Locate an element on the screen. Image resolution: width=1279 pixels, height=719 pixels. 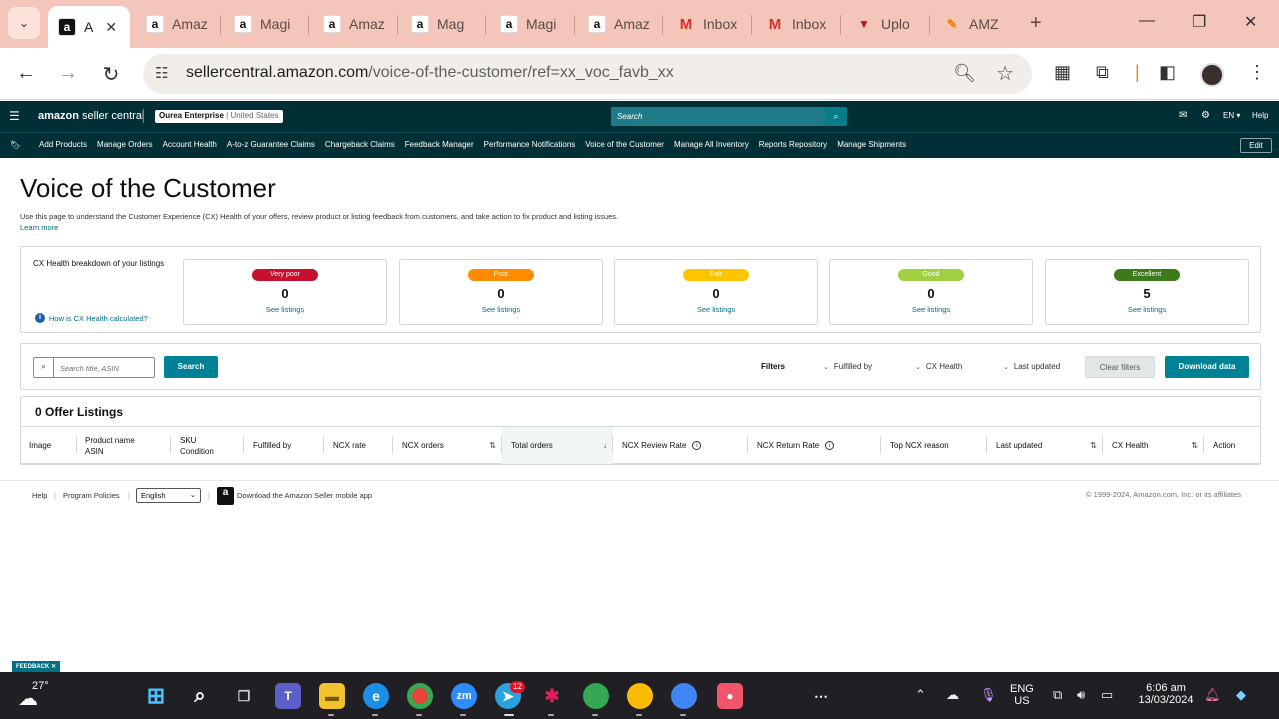
seller-central-logo: amazon seller central is located at coordinates (91, 116).